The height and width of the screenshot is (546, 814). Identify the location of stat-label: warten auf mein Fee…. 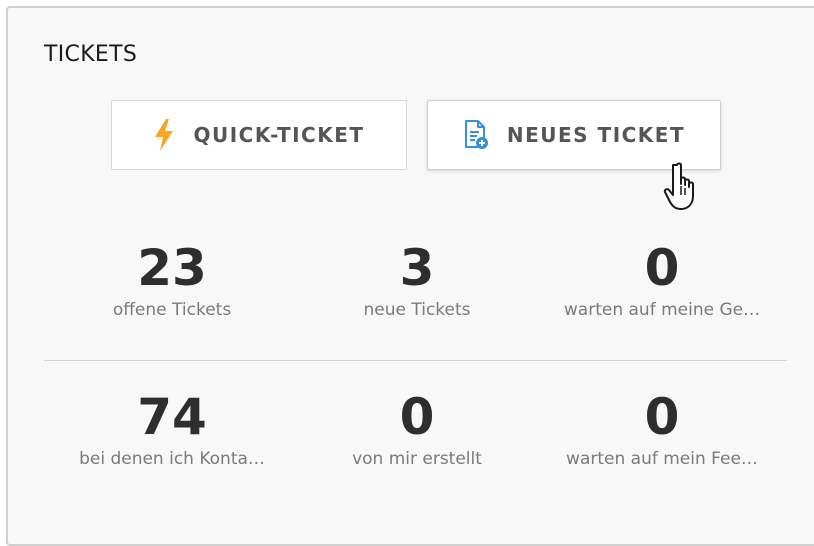
(662, 459).